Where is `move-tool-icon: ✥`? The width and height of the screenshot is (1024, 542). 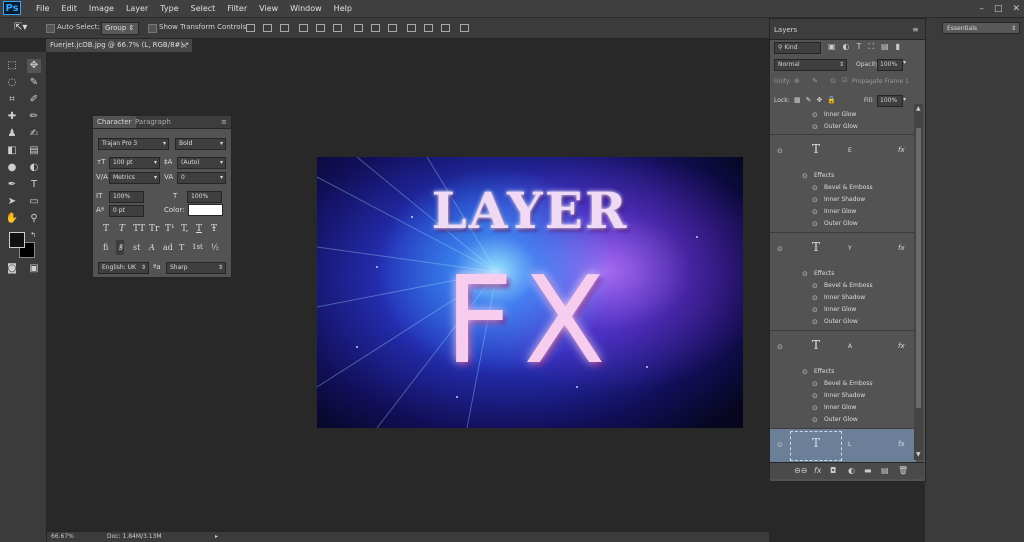 move-tool-icon: ✥ is located at coordinates (34, 66).